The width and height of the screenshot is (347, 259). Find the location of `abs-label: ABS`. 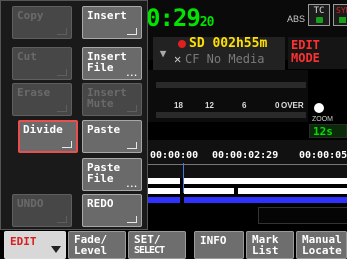

abs-label: ABS is located at coordinates (296, 19).